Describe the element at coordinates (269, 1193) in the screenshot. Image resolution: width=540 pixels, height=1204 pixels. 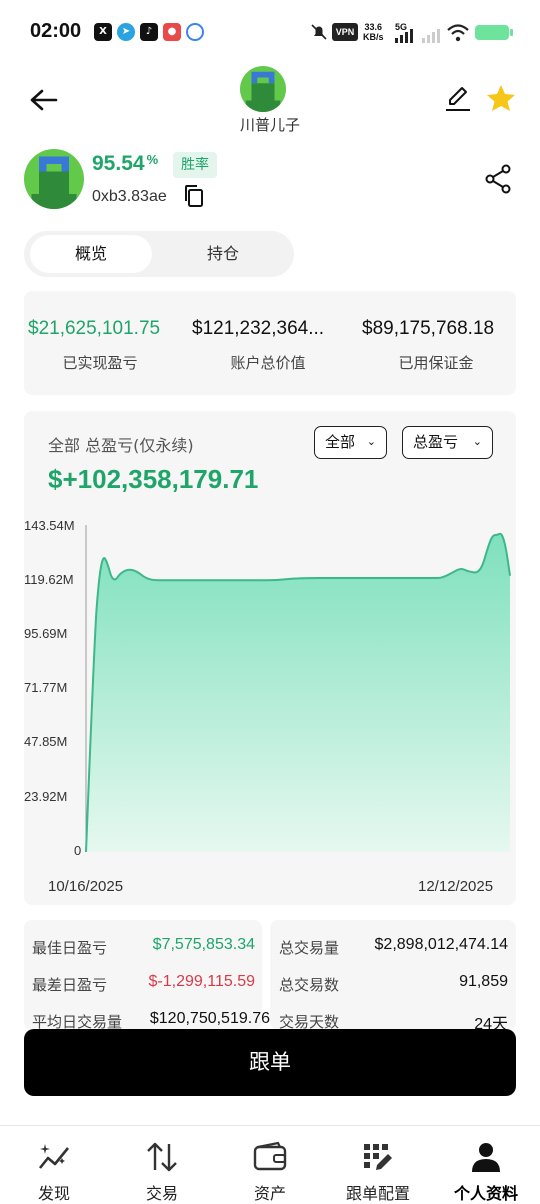
I see `nav-assets-label: 资产` at that location.